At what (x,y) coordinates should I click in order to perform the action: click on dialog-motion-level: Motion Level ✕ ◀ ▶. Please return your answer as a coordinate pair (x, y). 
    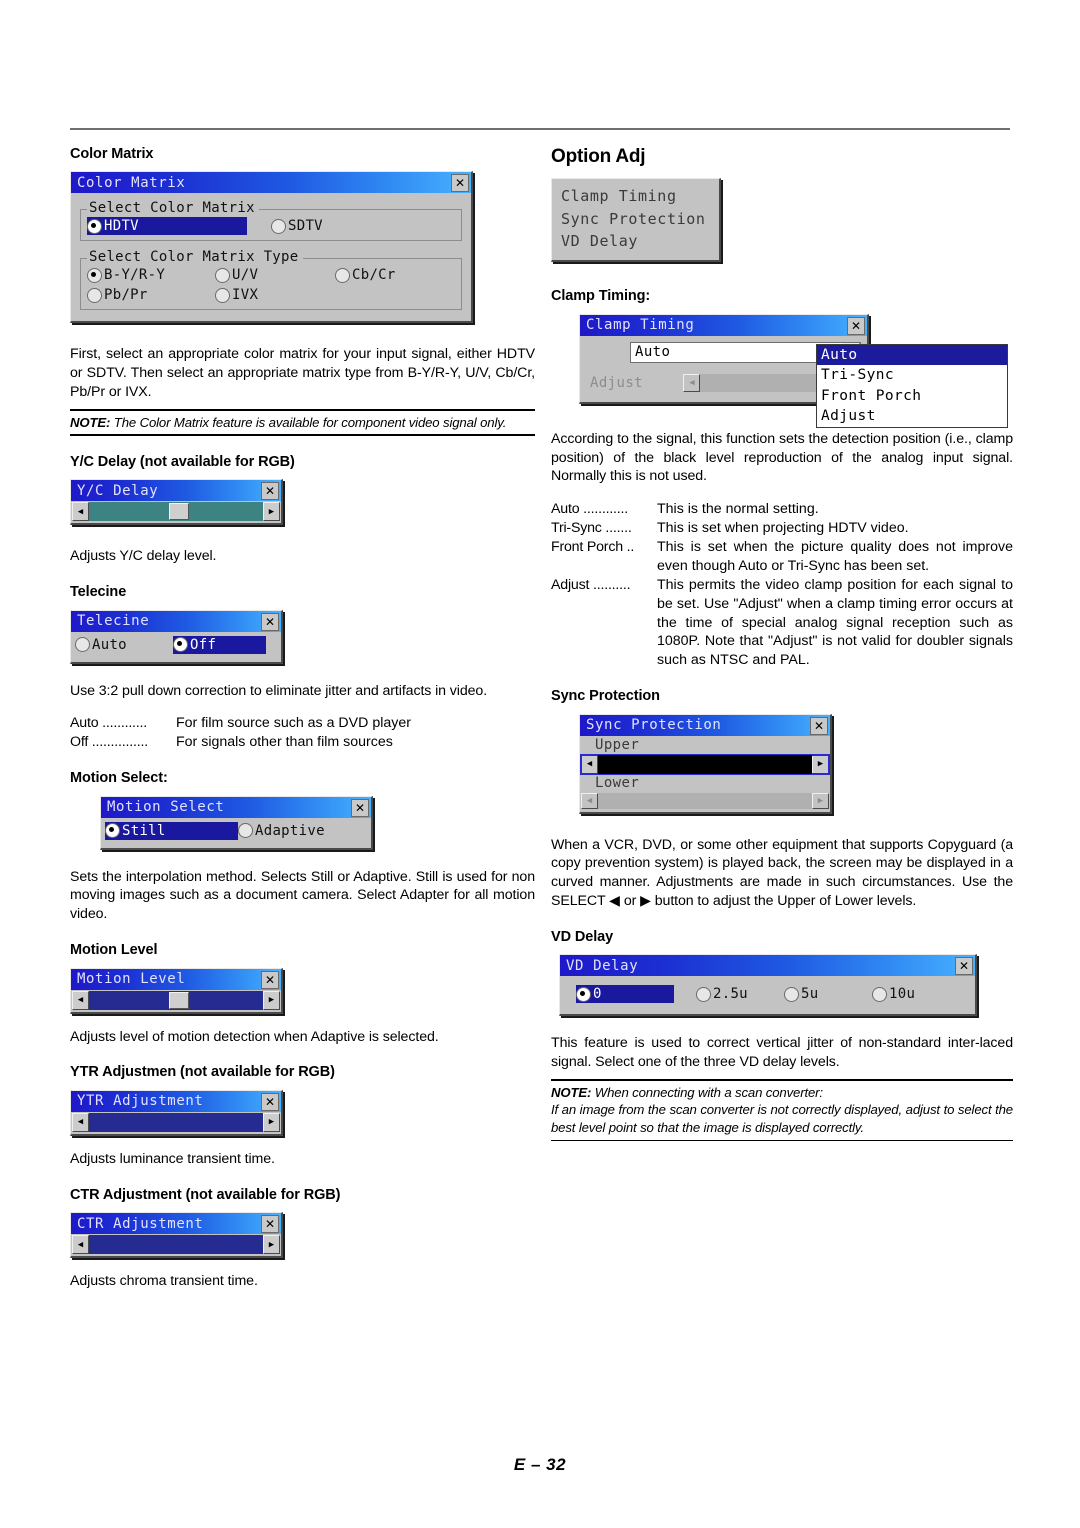
    Looking at the image, I should click on (176, 990).